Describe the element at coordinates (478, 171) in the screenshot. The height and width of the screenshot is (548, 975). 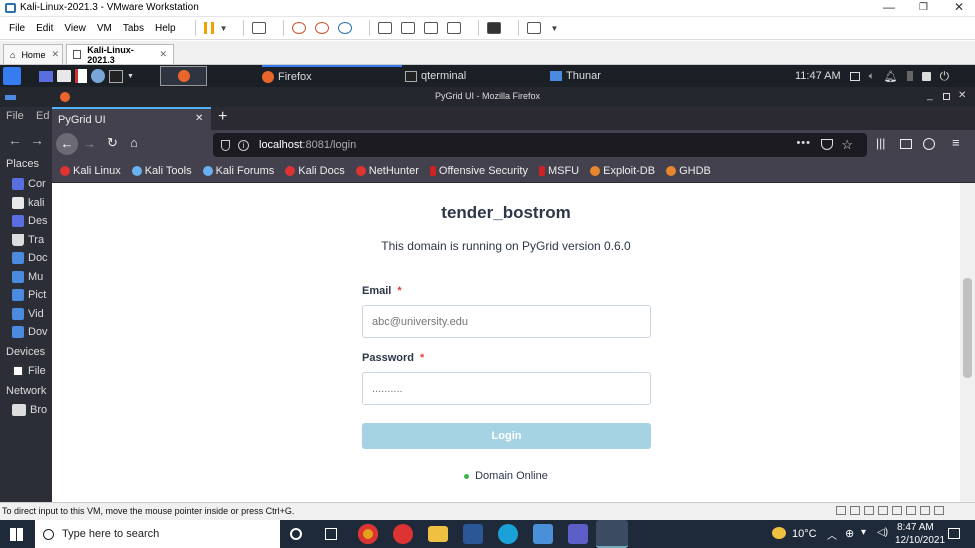
I see `bookmark-offensive-security: Offensive Security` at that location.